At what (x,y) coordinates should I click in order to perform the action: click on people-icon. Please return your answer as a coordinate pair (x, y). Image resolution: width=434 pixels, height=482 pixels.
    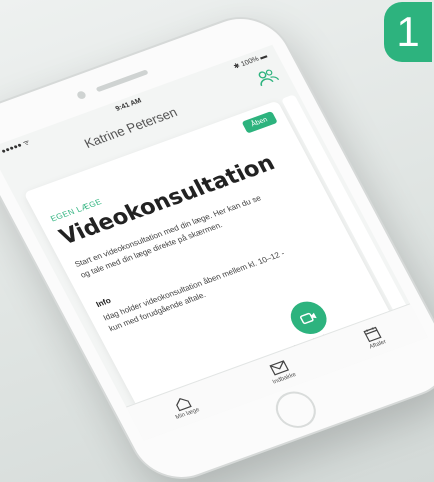
    Looking at the image, I should click on (267, 76).